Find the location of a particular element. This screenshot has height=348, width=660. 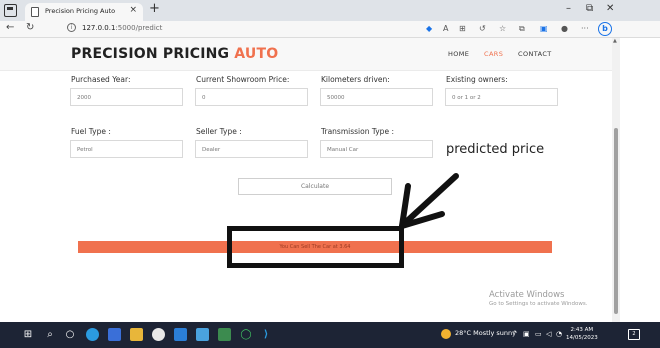

refresh-icon: ↻ is located at coordinates (30, 27).